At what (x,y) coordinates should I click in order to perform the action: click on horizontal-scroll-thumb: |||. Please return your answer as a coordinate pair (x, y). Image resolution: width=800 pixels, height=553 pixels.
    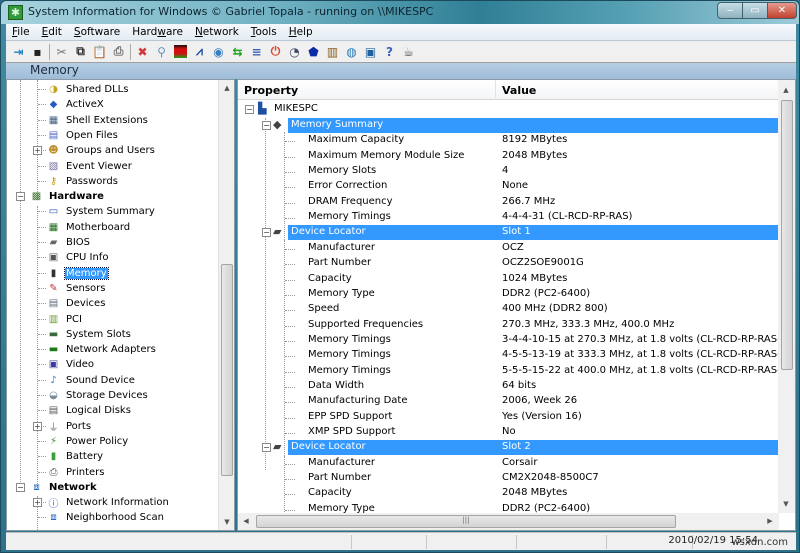
    Looking at the image, I should click on (466, 521).